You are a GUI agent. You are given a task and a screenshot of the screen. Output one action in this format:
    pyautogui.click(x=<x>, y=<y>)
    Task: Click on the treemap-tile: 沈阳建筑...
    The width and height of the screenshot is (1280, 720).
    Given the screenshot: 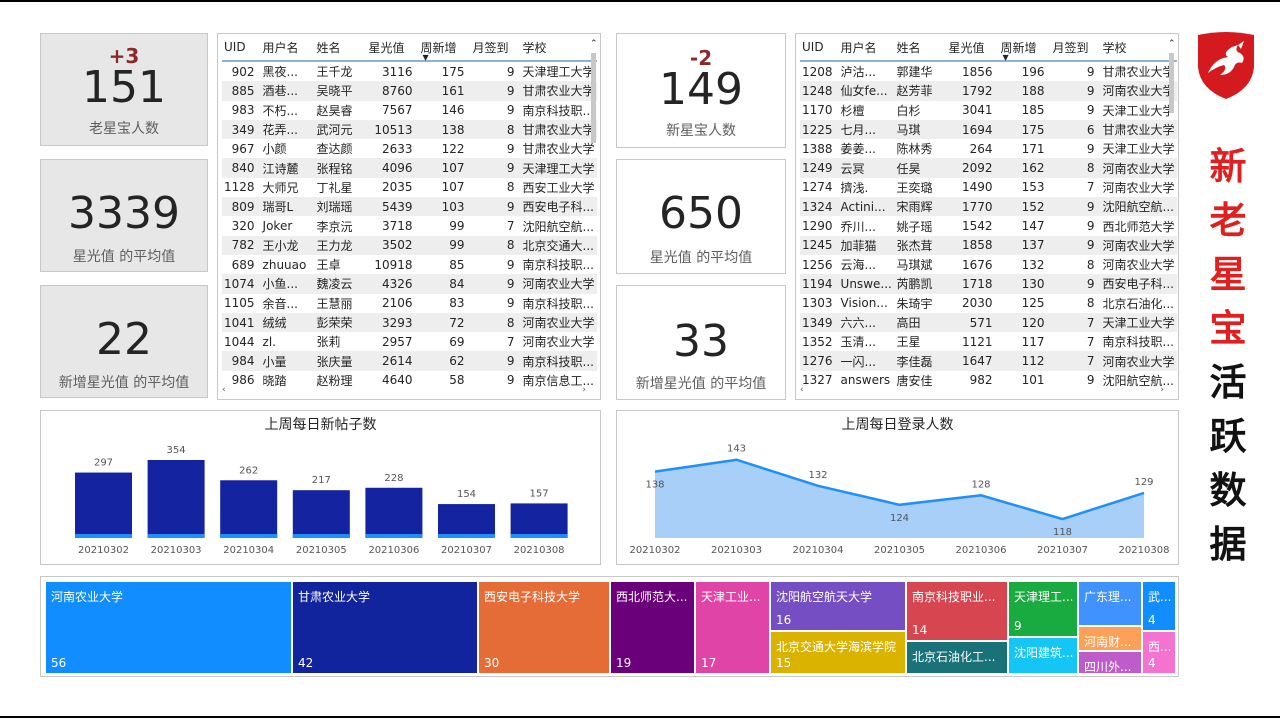 What is the action you would take?
    pyautogui.click(x=1043, y=655)
    